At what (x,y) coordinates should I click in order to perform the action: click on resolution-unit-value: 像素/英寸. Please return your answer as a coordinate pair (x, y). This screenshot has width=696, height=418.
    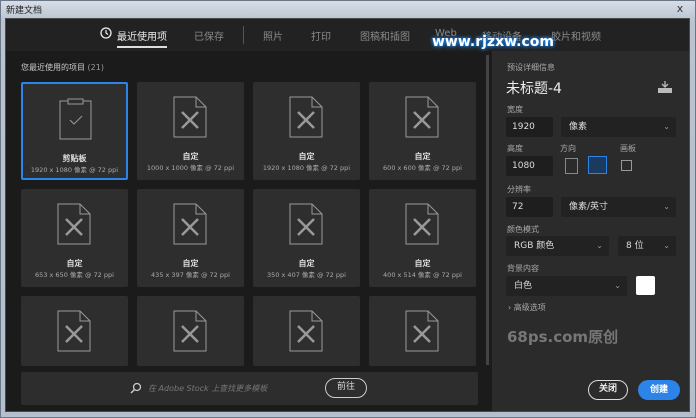
    Looking at the image, I should click on (589, 207).